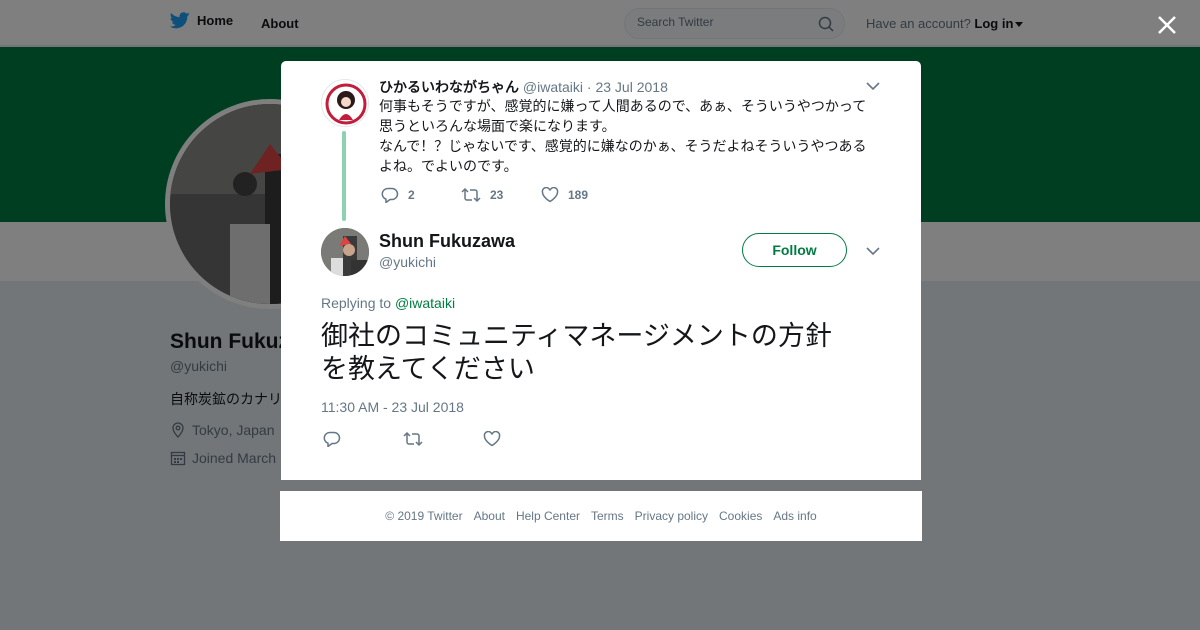 The width and height of the screenshot is (1200, 630). I want to click on reply-count: 2, so click(411, 195).